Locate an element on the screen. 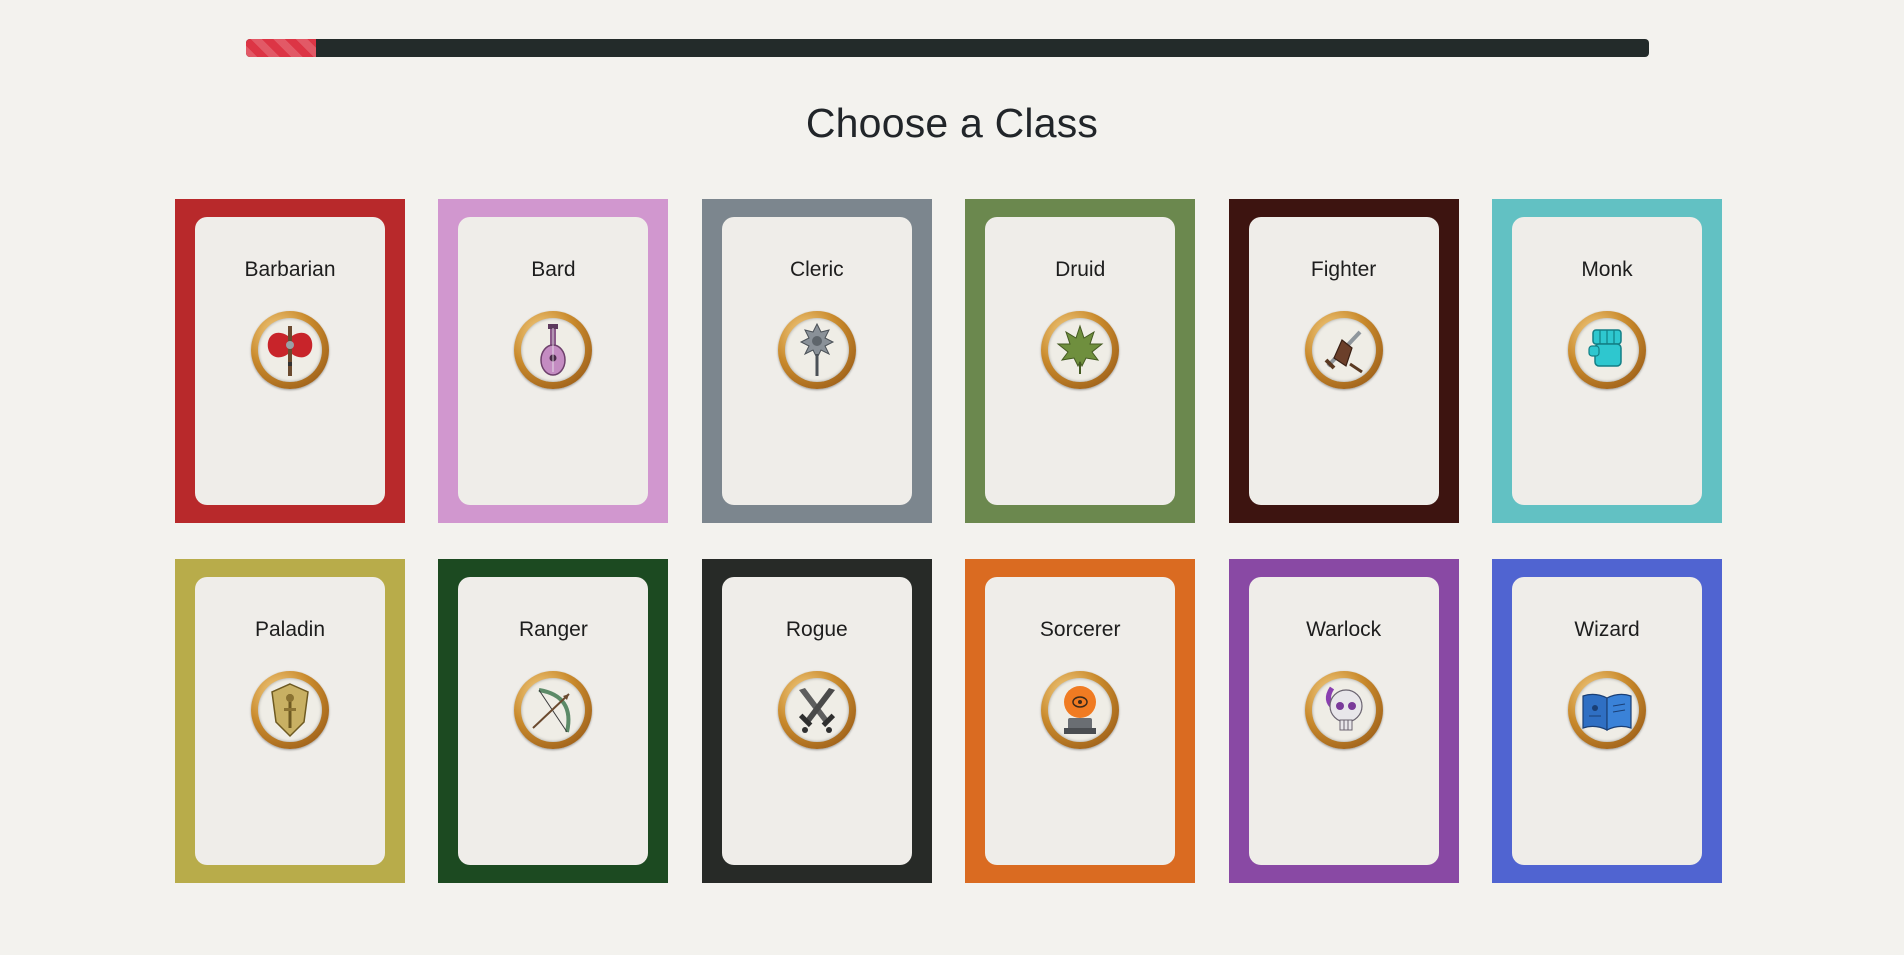 Image resolution: width=1904 pixels, height=955 pixels. class-card-bard: Bard is located at coordinates (553, 361).